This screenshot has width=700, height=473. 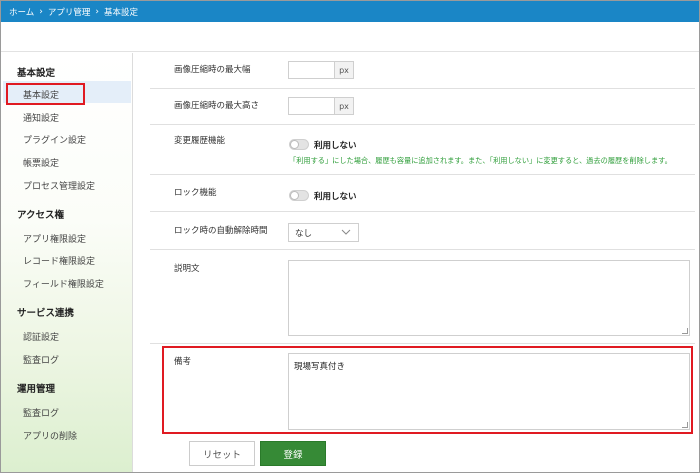 I want to click on auto-unlock-value: なし, so click(x=304, y=233).